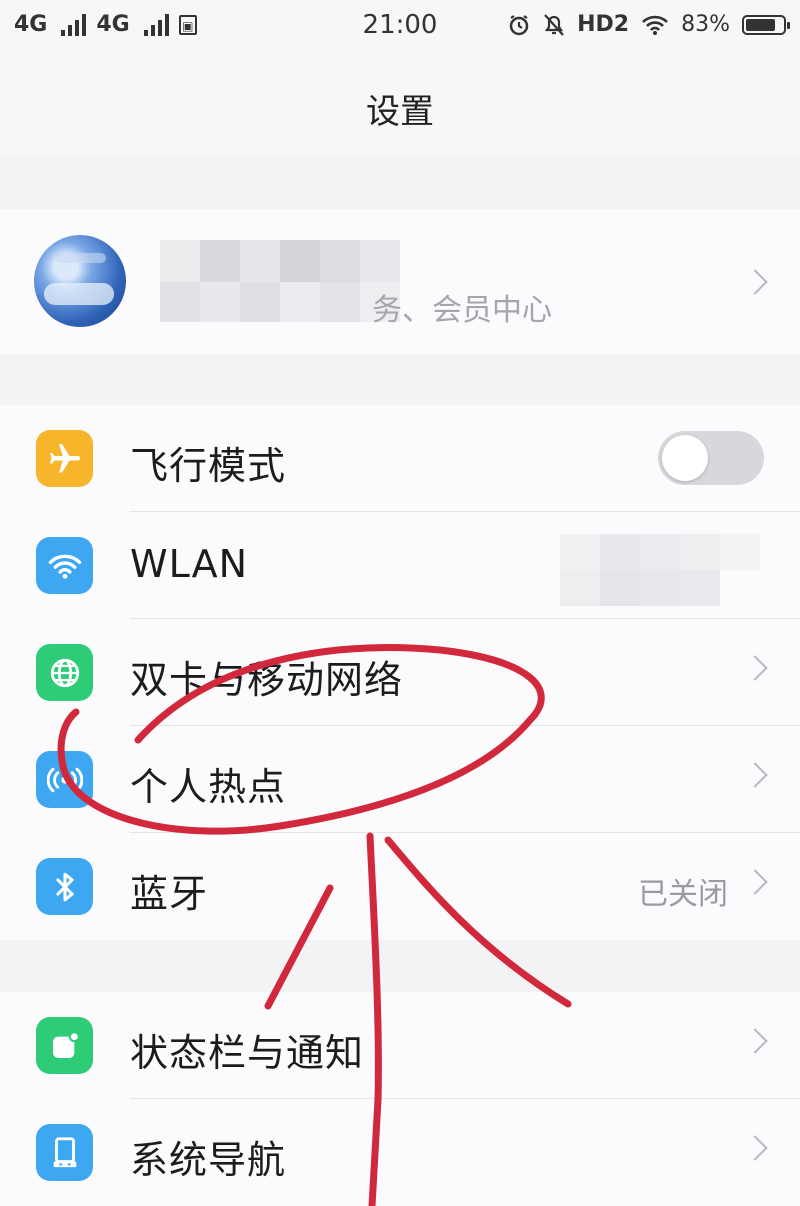 The width and height of the screenshot is (800, 1206). Describe the element at coordinates (64, 458) in the screenshot. I see `airplane-icon` at that location.